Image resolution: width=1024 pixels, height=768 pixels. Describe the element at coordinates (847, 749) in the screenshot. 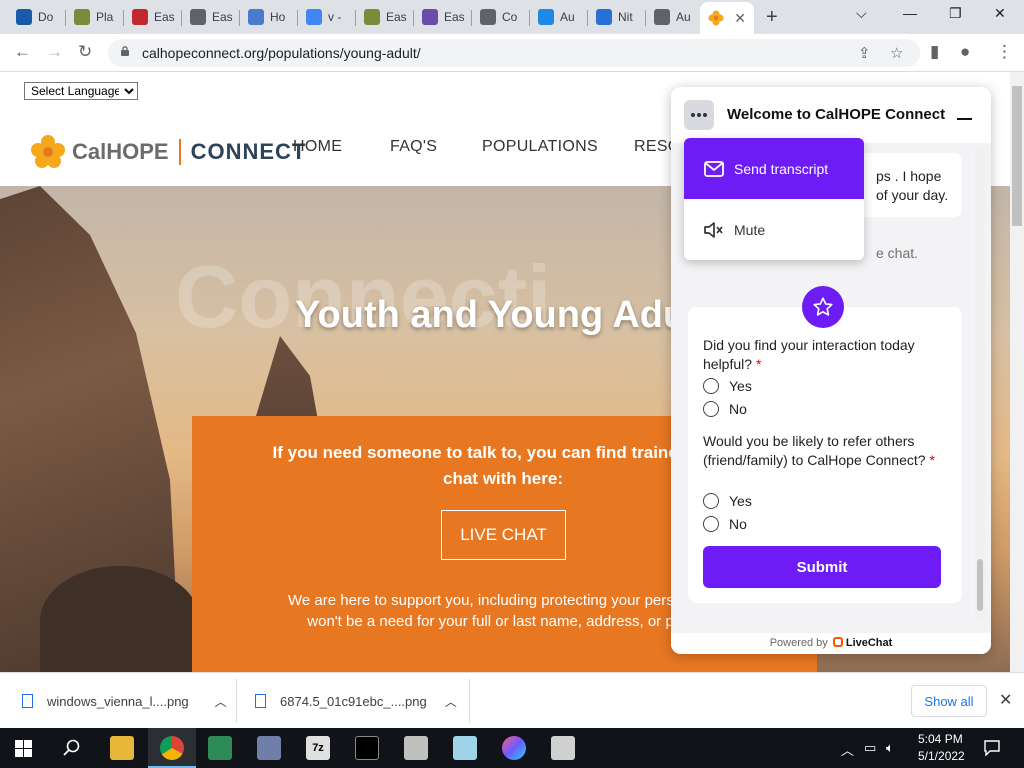

I see `tray-chevron-up-icon: ︿` at that location.